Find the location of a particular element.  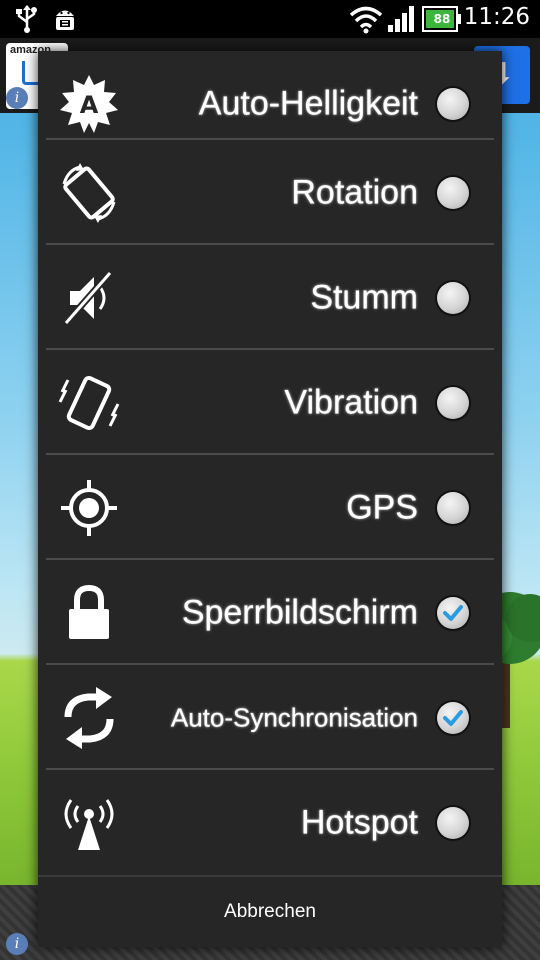

setting-row-mute: Stumm is located at coordinates (270, 297).